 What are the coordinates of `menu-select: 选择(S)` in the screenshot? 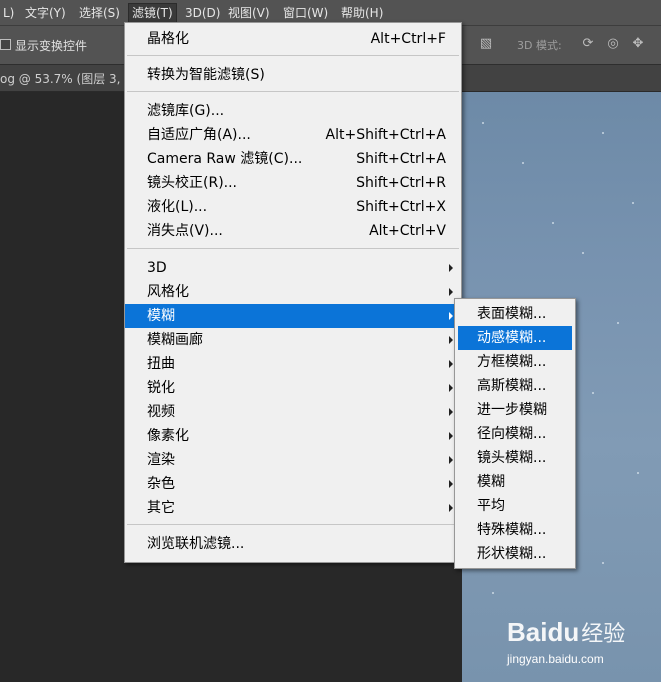 It's located at (99, 13).